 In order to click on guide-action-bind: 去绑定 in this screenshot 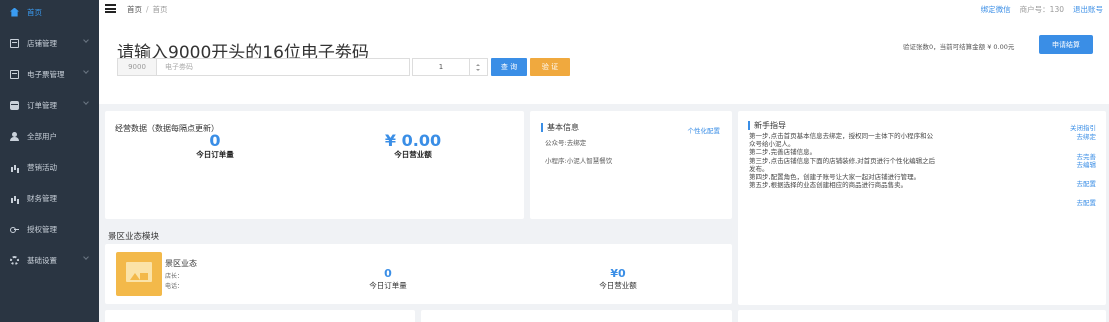, I will do `click(1087, 136)`.